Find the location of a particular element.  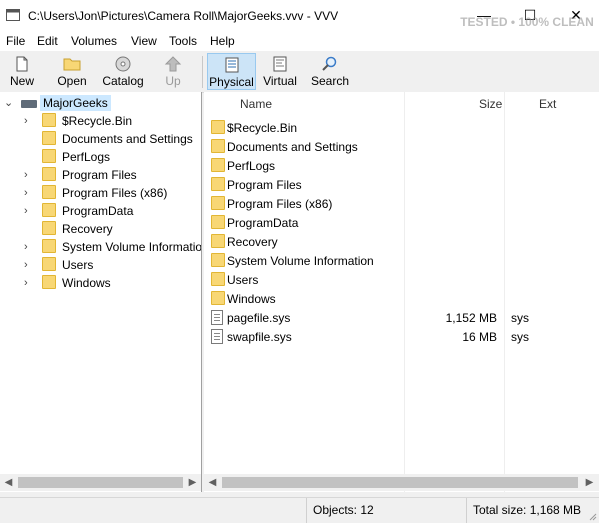

item-name: Recovery is located at coordinates (252, 242).